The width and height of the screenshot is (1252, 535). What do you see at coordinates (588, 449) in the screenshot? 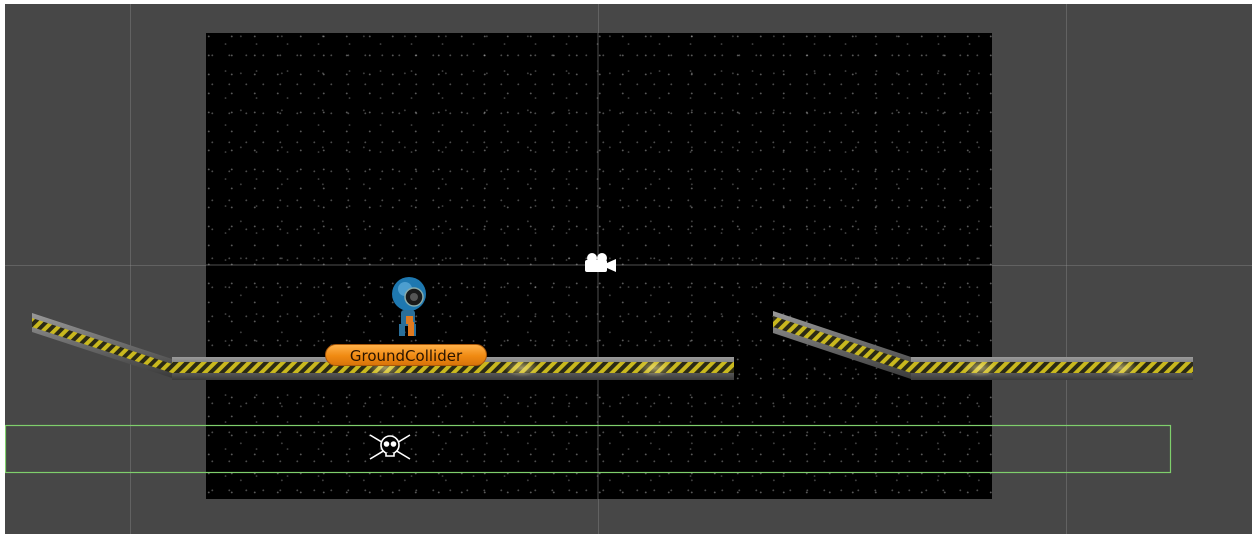
I see `kill-zone-collider` at bounding box center [588, 449].